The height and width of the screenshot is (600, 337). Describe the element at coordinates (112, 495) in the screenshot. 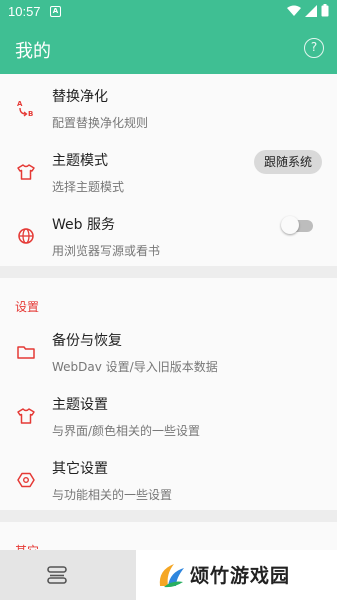

I see `item-summary: 与功能相关的一些设置` at that location.